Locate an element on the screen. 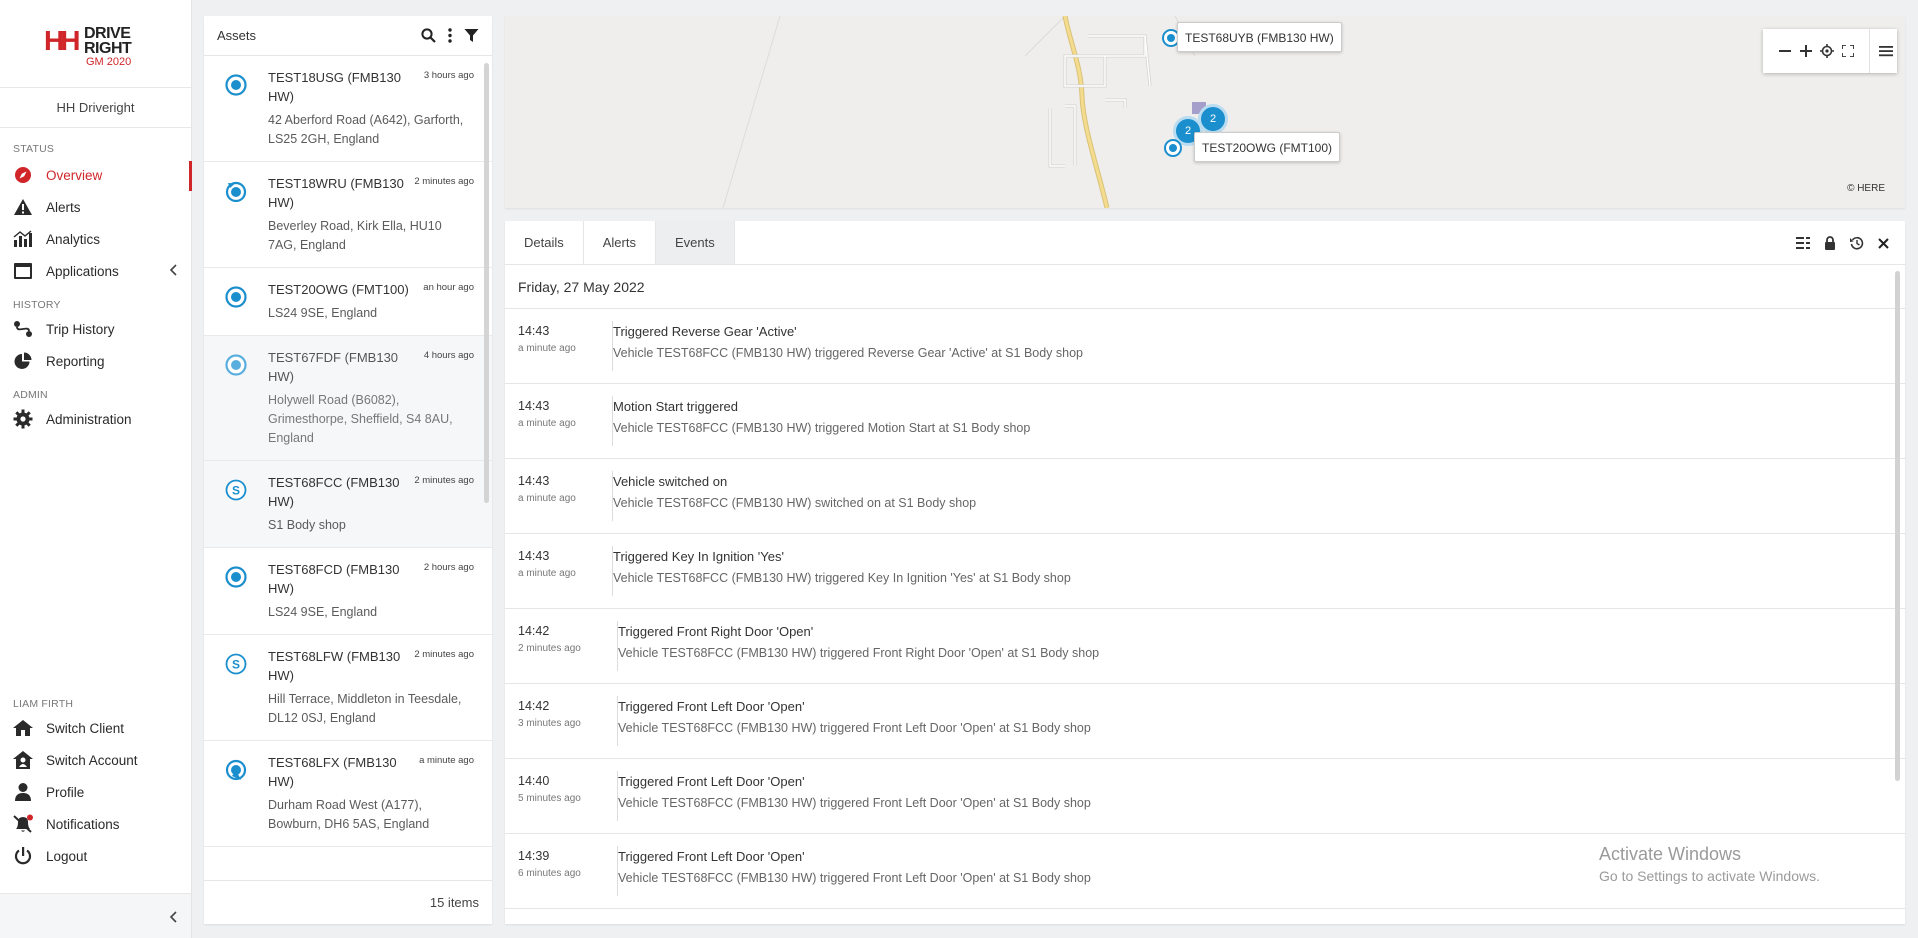 This screenshot has width=1918, height=938. nav-label-switch-client: Switch Client is located at coordinates (85, 728).